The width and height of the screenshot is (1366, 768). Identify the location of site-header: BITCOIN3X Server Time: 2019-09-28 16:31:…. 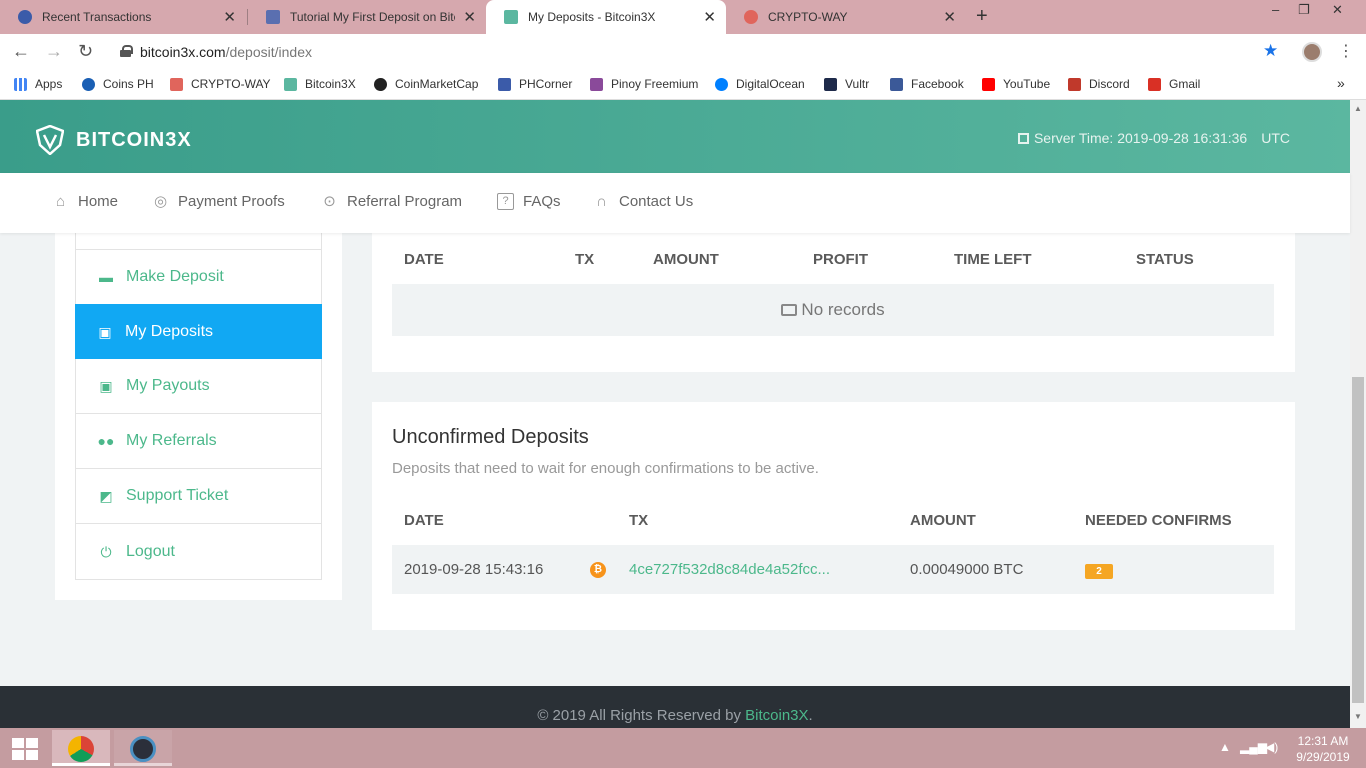
(675, 136).